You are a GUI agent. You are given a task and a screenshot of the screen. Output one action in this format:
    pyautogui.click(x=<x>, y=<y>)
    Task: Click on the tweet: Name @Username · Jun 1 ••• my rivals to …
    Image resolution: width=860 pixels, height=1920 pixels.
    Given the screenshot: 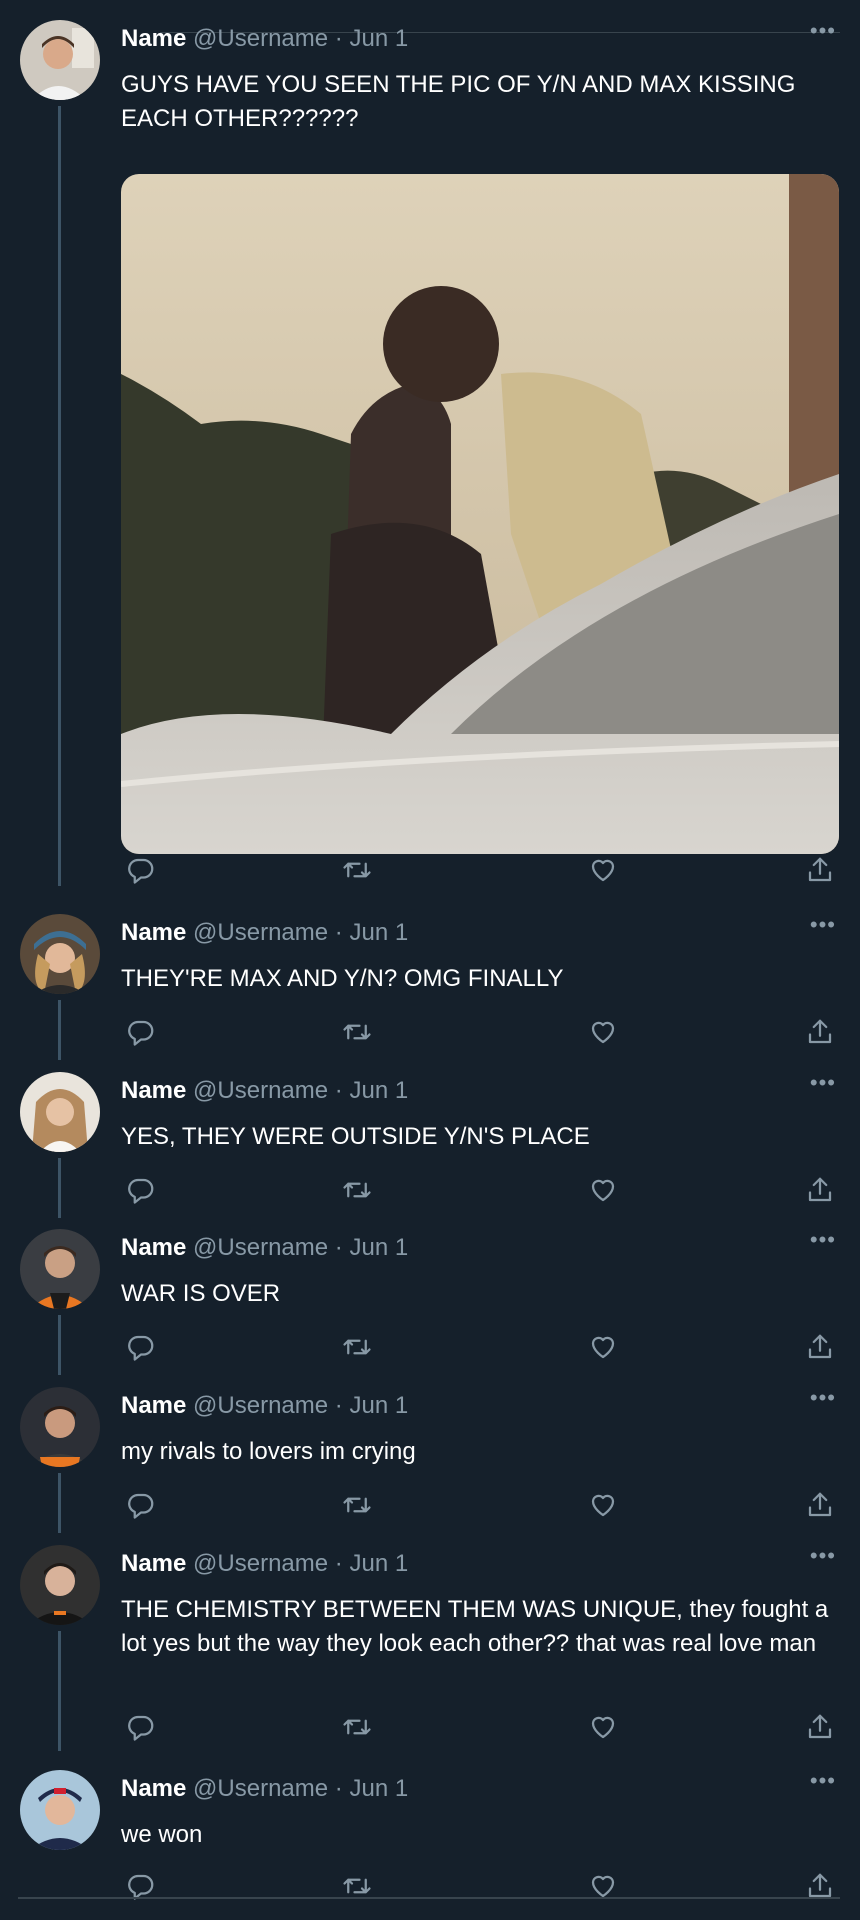 What is the action you would take?
    pyautogui.click(x=430, y=1462)
    